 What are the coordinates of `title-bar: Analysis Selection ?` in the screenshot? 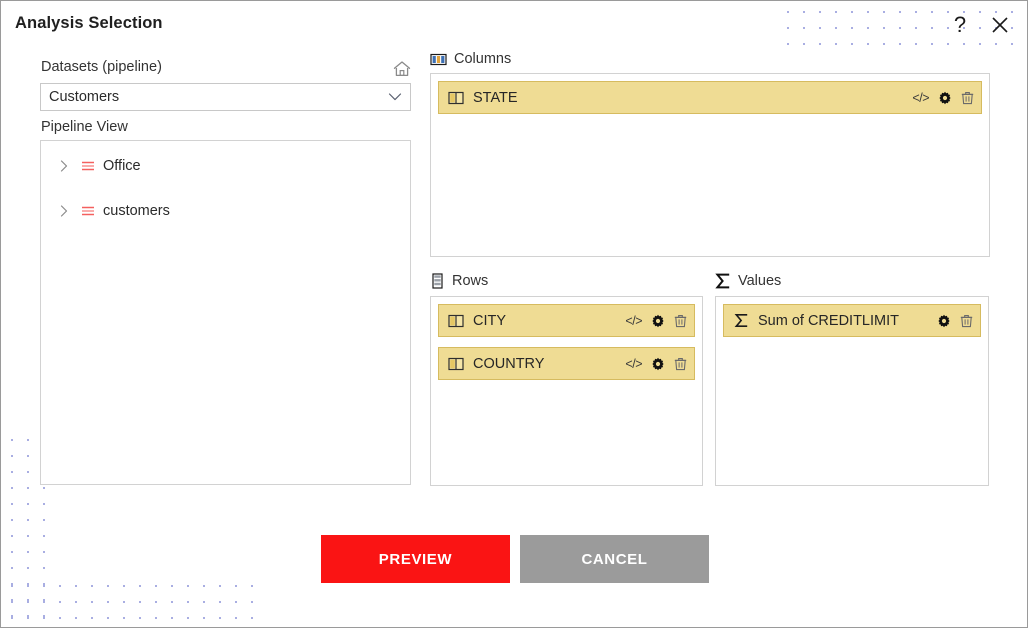 It's located at (514, 25).